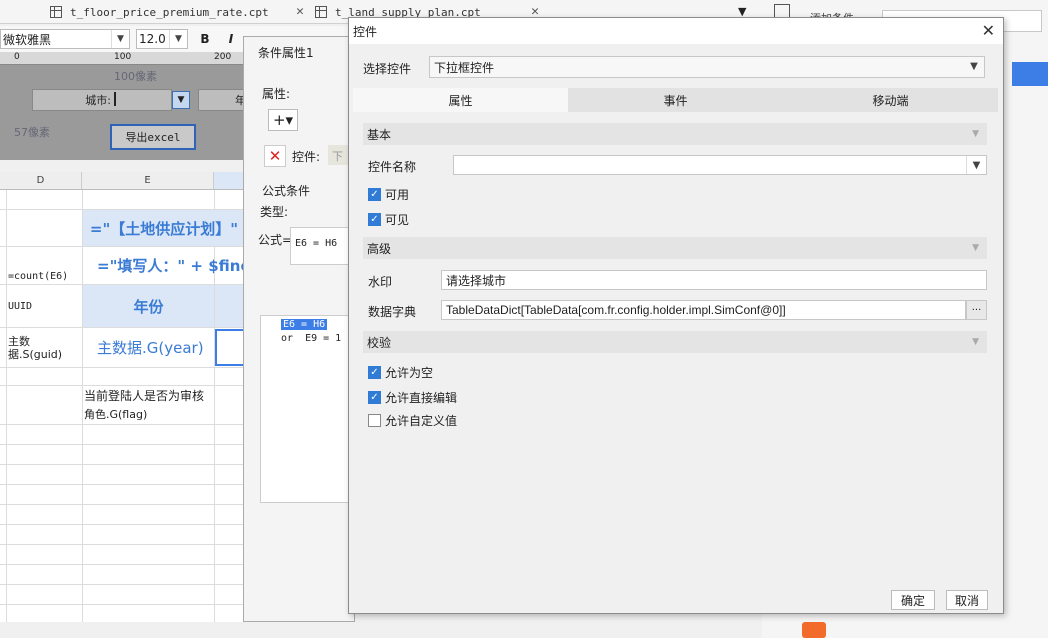 The height and width of the screenshot is (638, 1048). Describe the element at coordinates (148, 347) in the screenshot. I see `cell-e6: 主数据.G(year)` at that location.